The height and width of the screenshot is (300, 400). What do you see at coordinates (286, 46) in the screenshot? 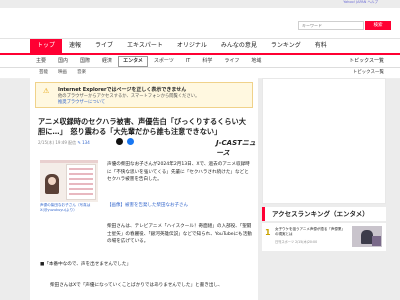
I see `nav-ranking: ランキング` at bounding box center [286, 46].